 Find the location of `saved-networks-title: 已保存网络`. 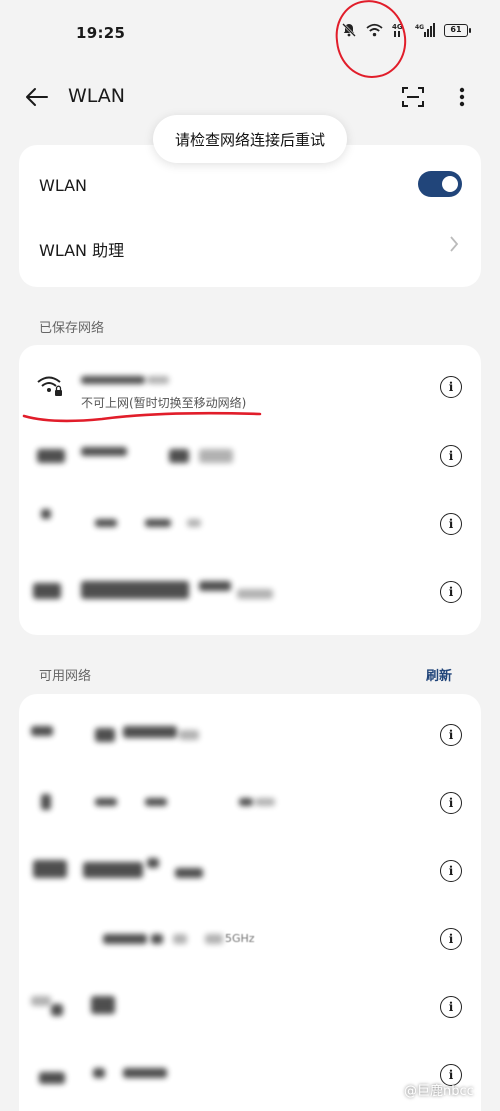

saved-networks-title: 已保存网络 is located at coordinates (72, 328).